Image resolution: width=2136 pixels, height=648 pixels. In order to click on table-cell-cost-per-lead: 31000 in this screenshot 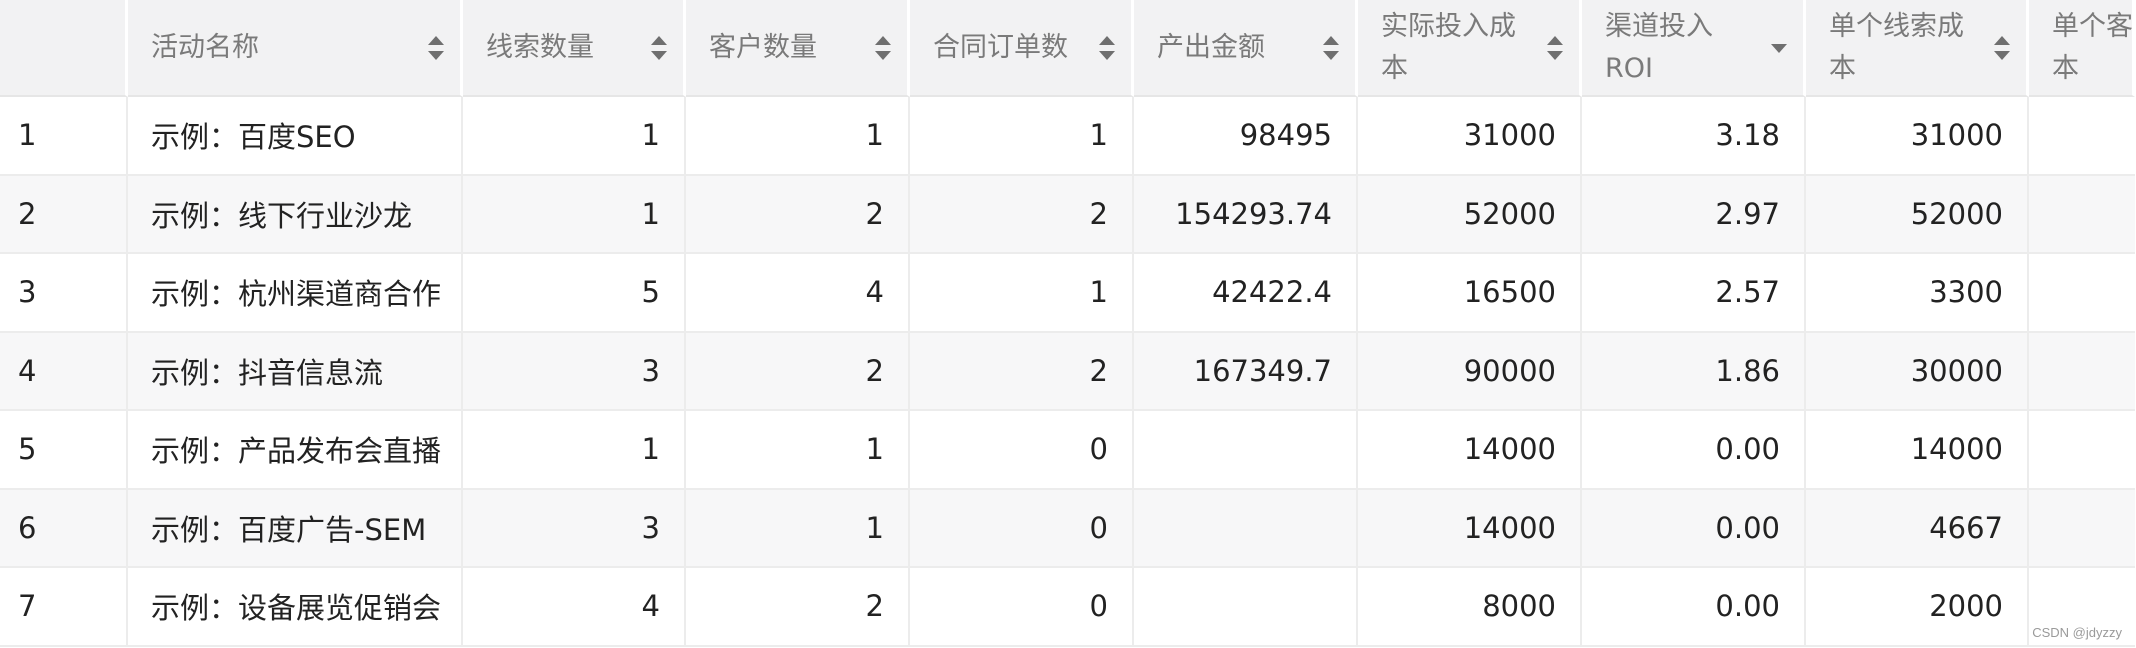, I will do `click(1917, 136)`.